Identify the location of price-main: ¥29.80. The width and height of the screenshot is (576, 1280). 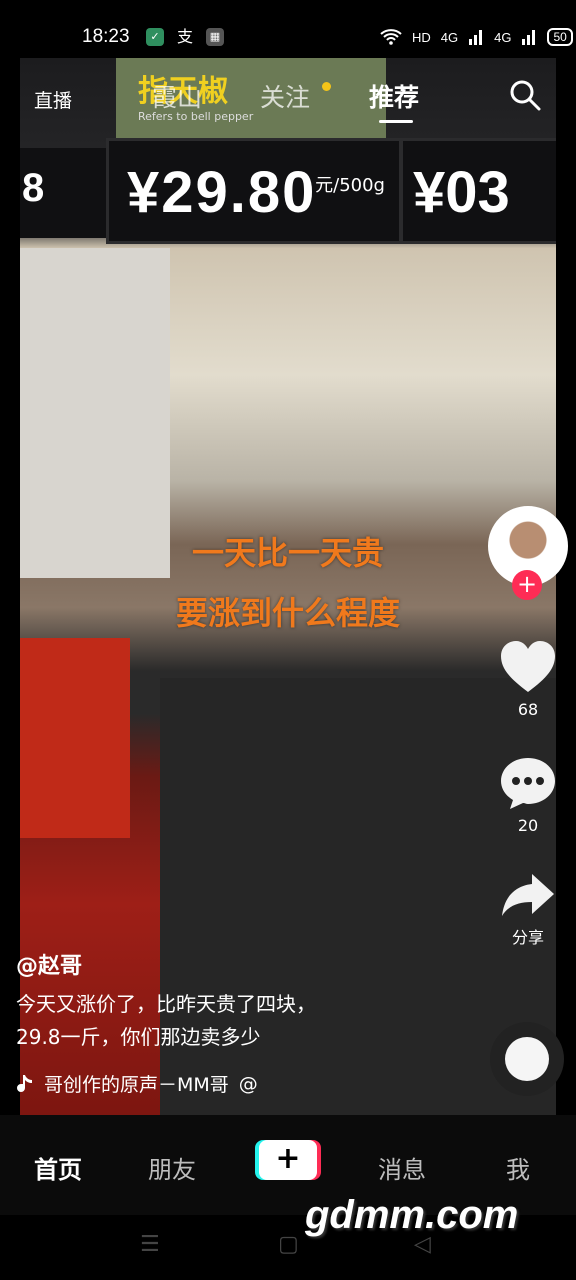
(222, 192).